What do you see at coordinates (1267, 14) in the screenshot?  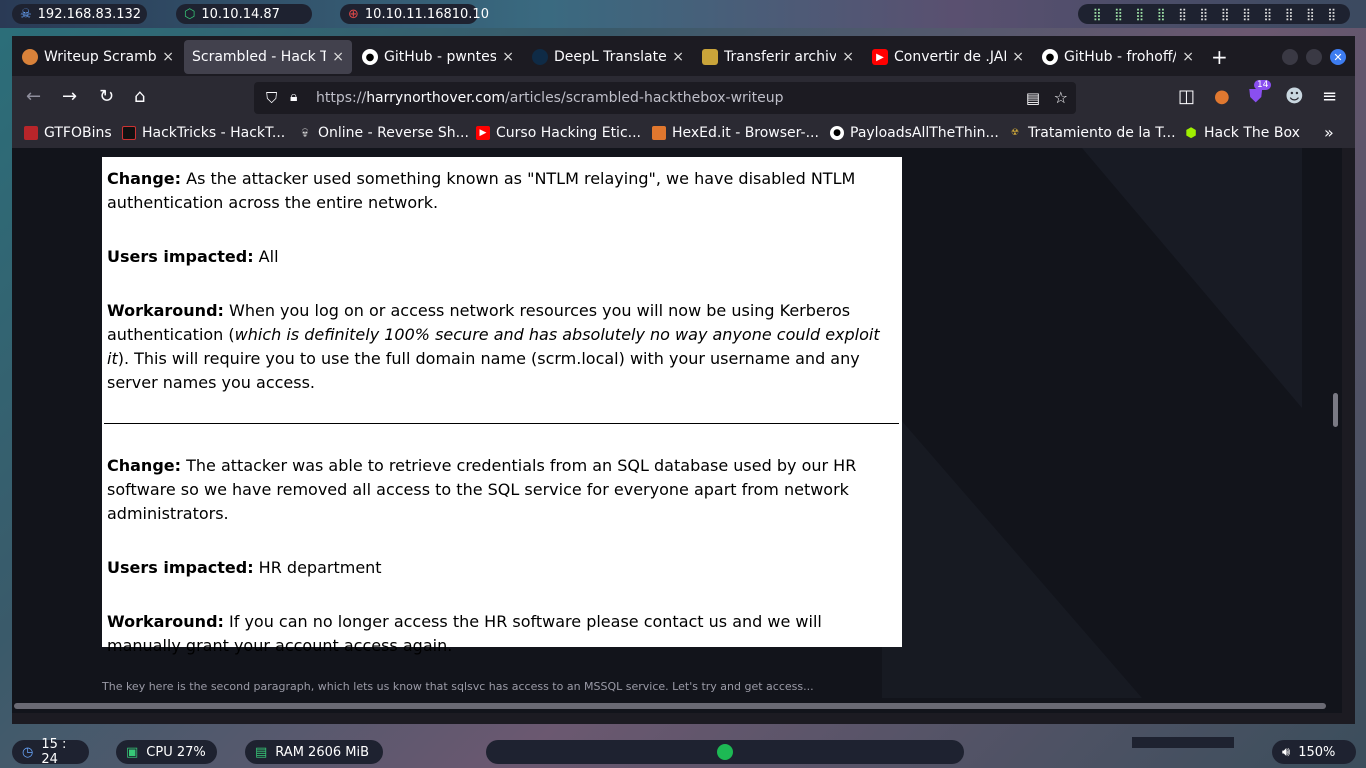 I see `workspace-9: ⣿` at bounding box center [1267, 14].